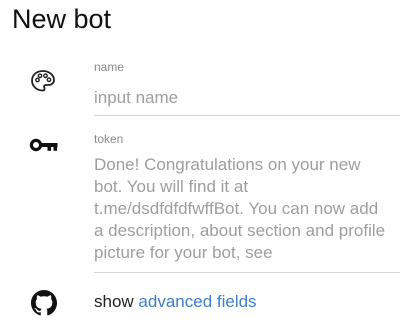 This screenshot has width=400, height=328. I want to click on page-title: New bot, so click(62, 19).